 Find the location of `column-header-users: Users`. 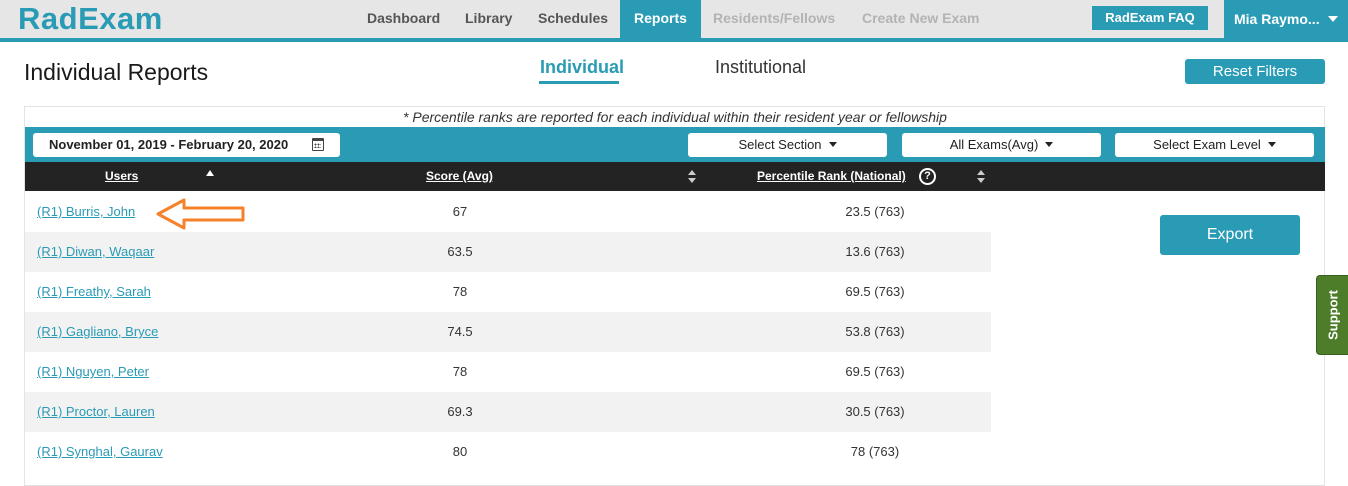

column-header-users: Users is located at coordinates (121, 176).